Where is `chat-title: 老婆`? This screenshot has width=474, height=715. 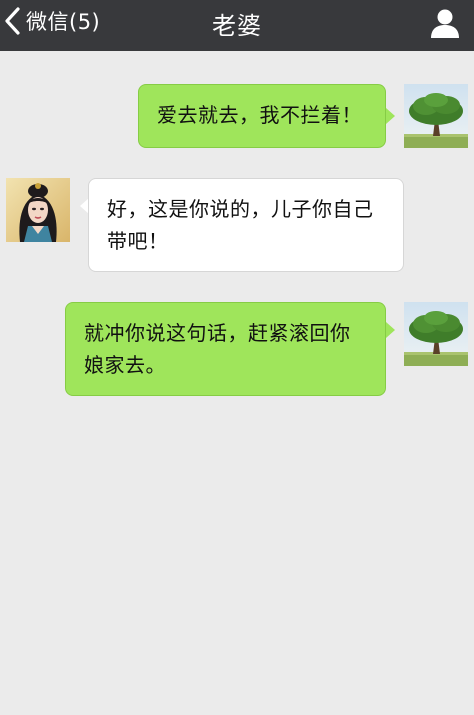 chat-title: 老婆 is located at coordinates (237, 26).